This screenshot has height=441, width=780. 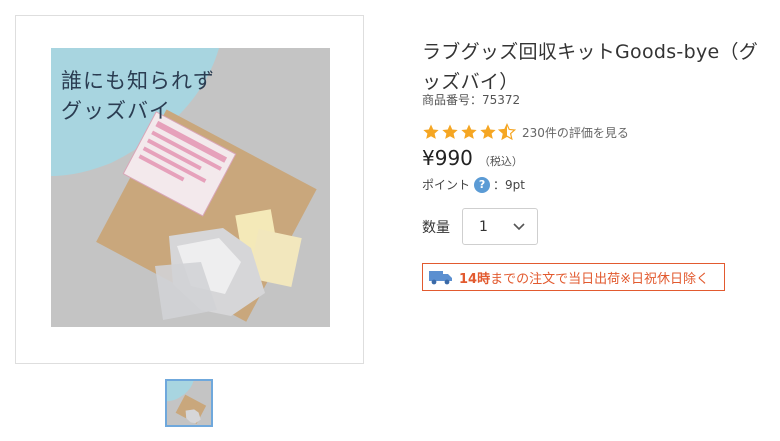 I want to click on quantity-row: 数量 1, so click(x=480, y=226).